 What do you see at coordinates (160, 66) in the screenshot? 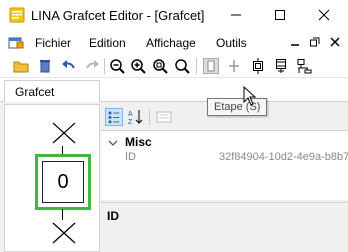
I see `zoom-fit-icon` at bounding box center [160, 66].